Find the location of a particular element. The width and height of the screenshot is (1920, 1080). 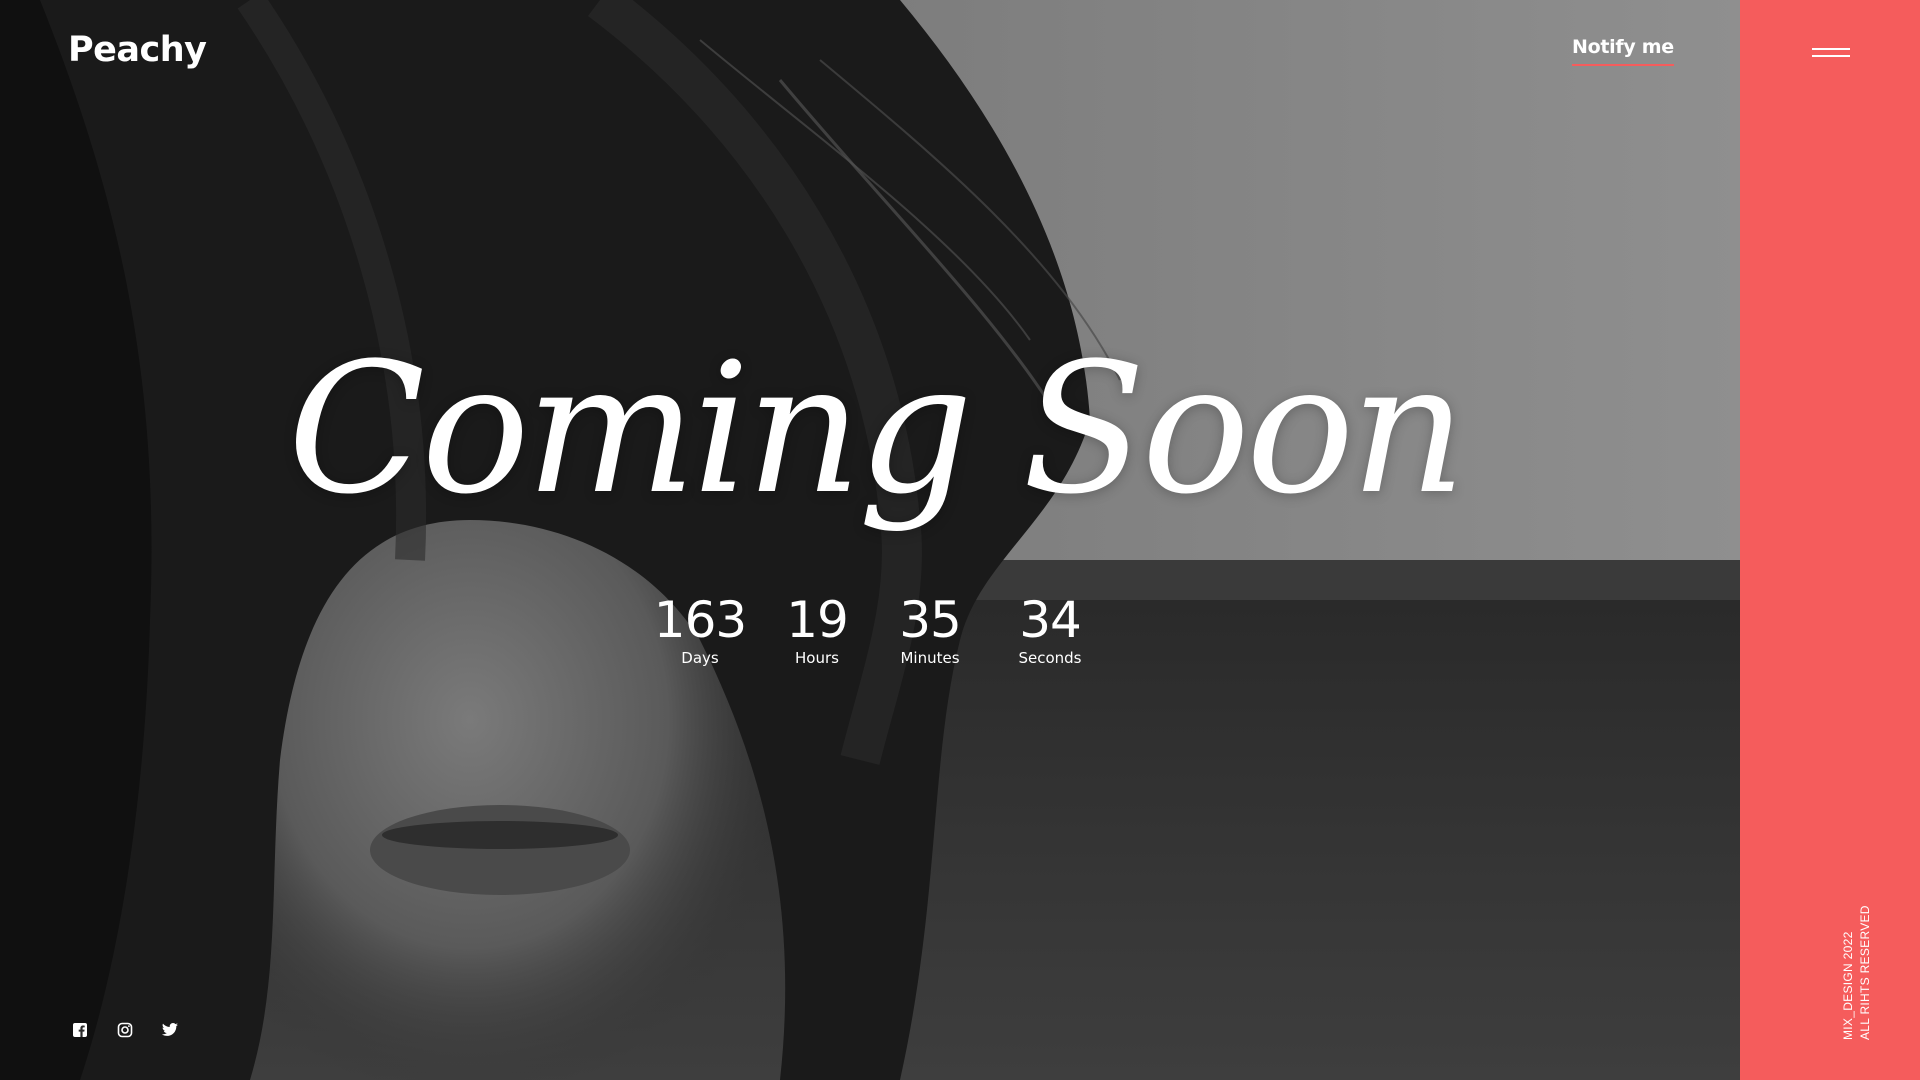

countdown-minutes-value: 35 is located at coordinates (930, 620).